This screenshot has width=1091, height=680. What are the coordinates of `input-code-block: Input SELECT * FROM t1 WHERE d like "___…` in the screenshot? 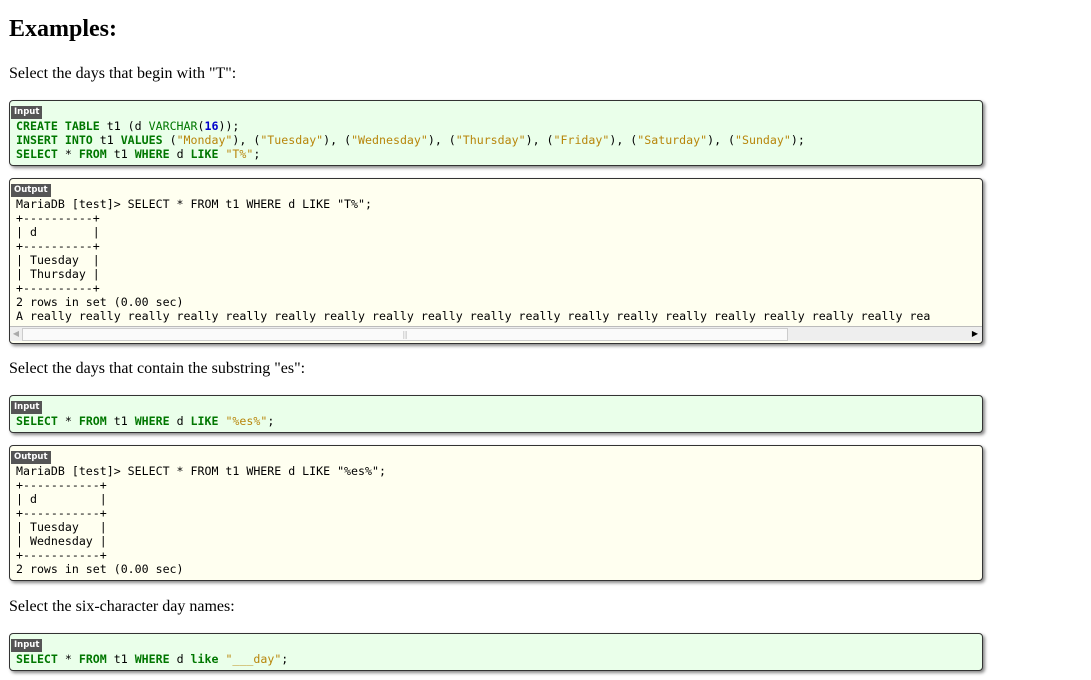 It's located at (496, 652).